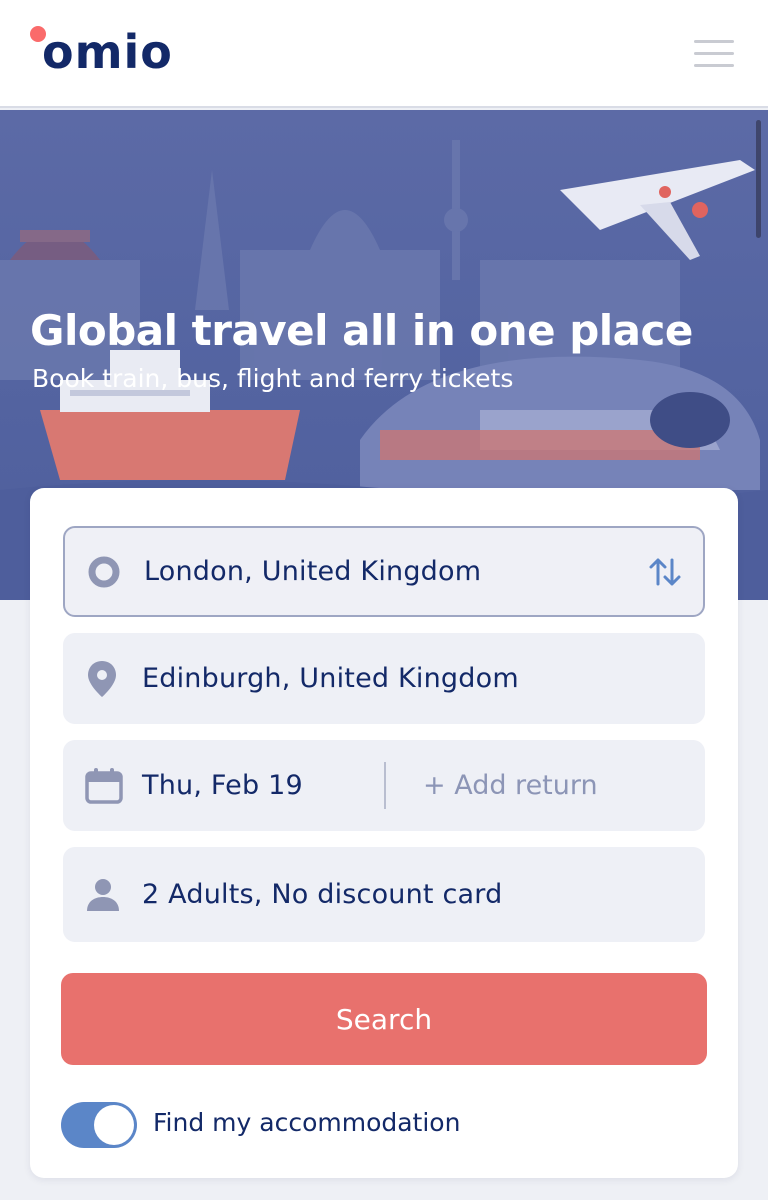  I want to click on accommodation-toggle, so click(99, 1125).